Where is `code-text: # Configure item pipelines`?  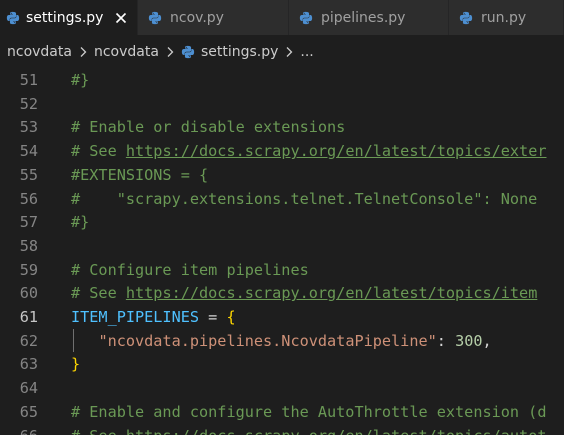 code-text: # Configure item pipelines is located at coordinates (190, 270).